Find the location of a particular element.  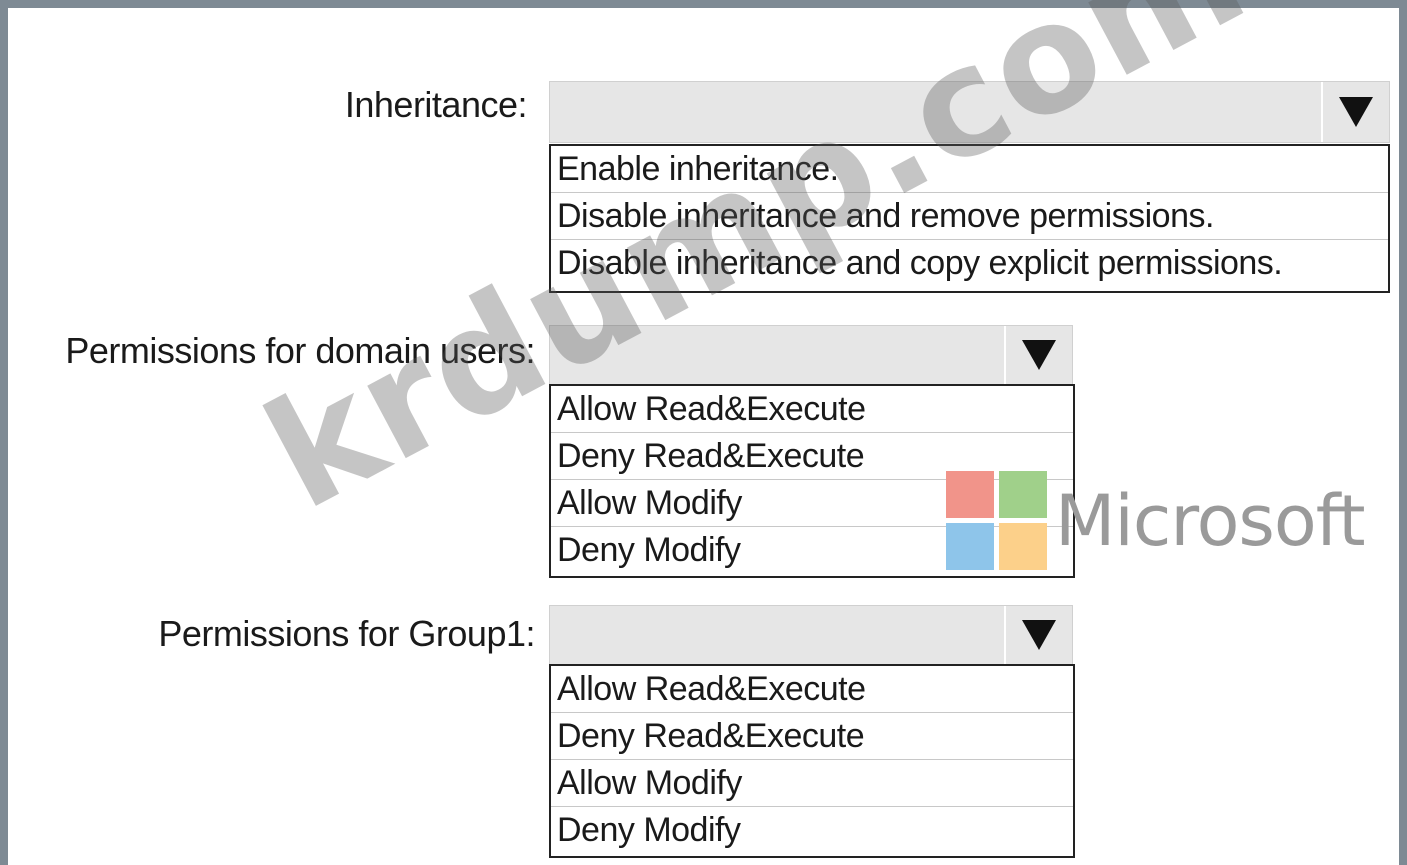

domain-users-label: Permissions for domain users: is located at coordinates (300, 350).